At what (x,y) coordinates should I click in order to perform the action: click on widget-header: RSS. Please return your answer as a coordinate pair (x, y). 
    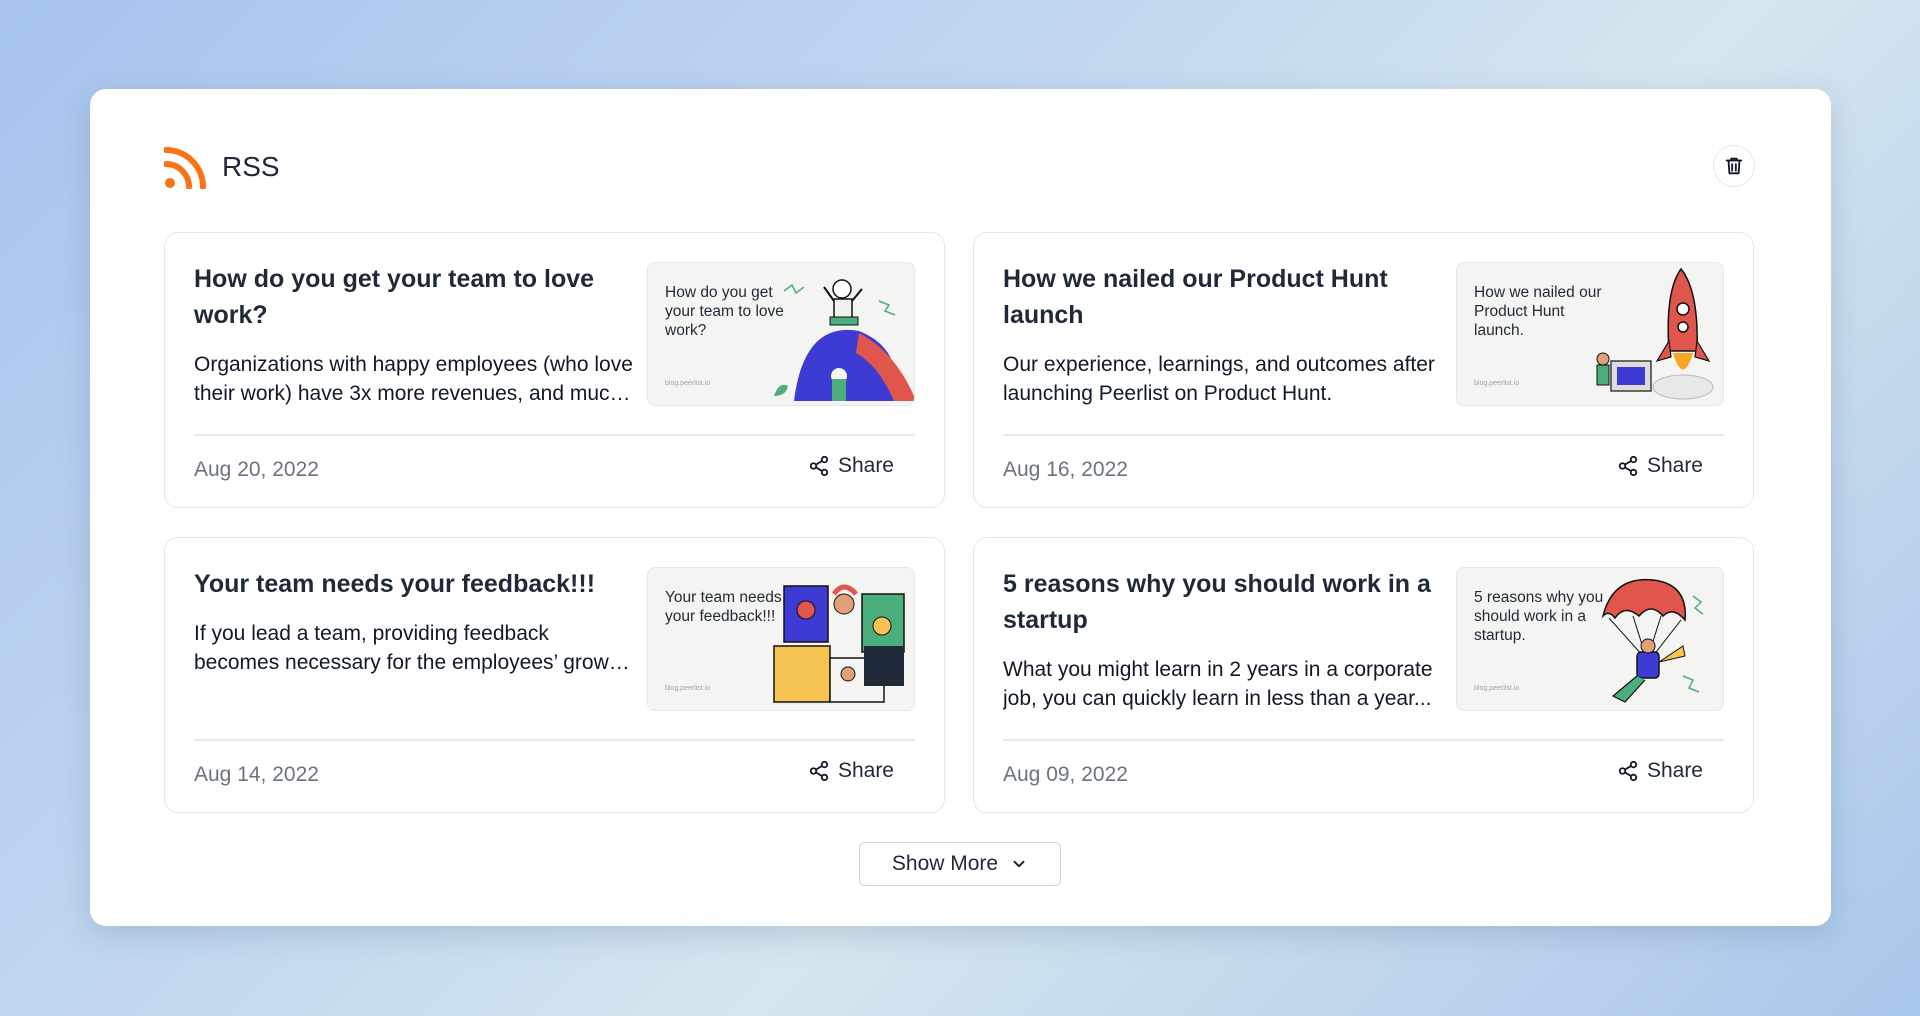
    Looking at the image, I should click on (222, 167).